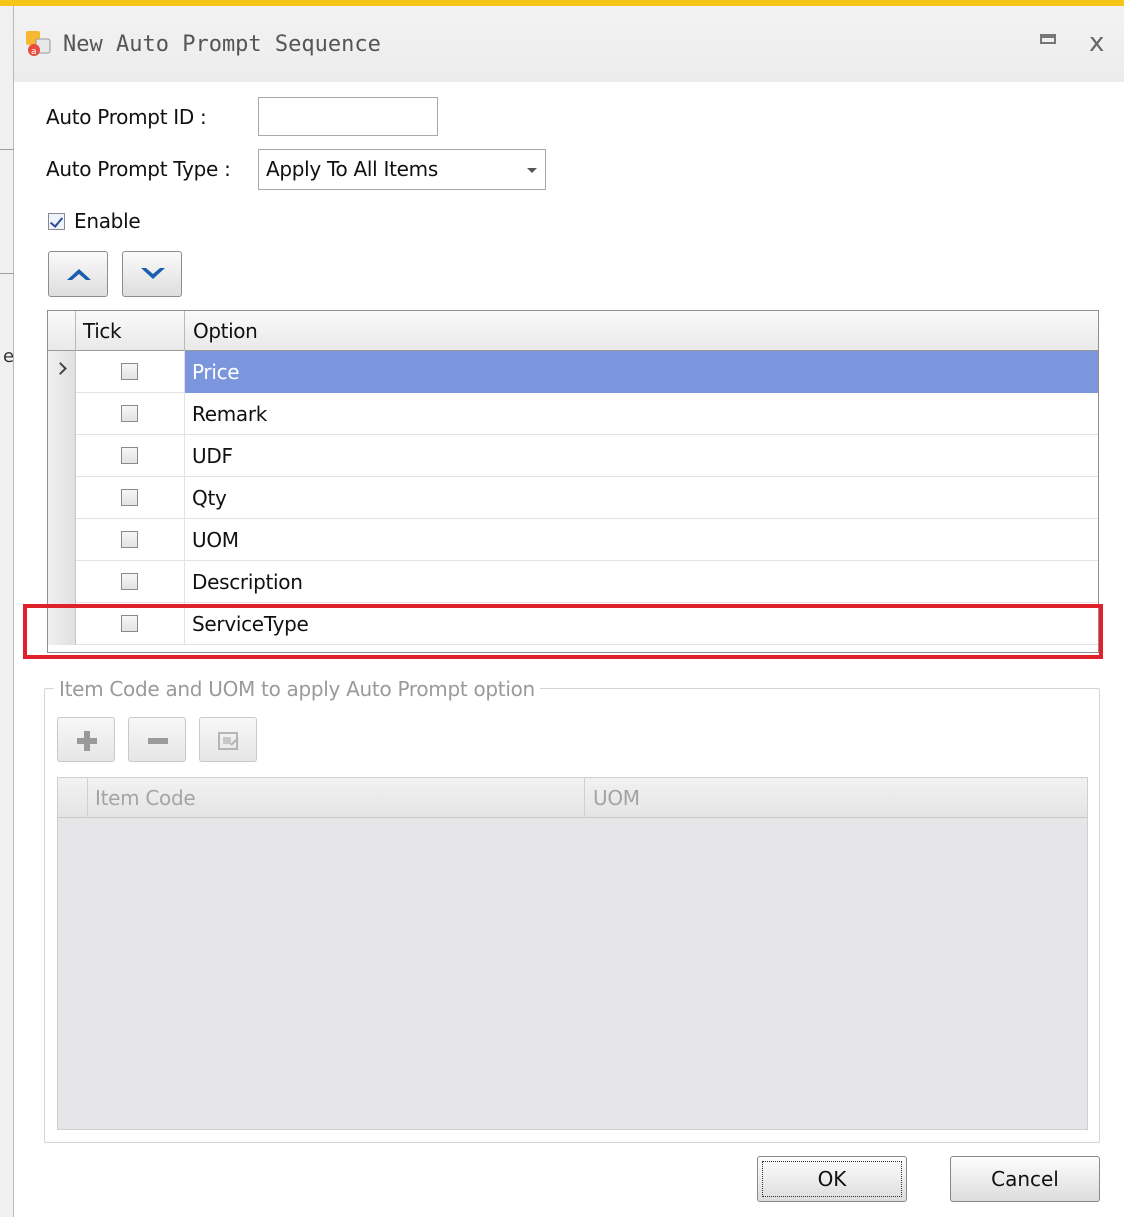 This screenshot has height=1217, width=1124. Describe the element at coordinates (209, 498) in the screenshot. I see `option-text: Qty` at that location.